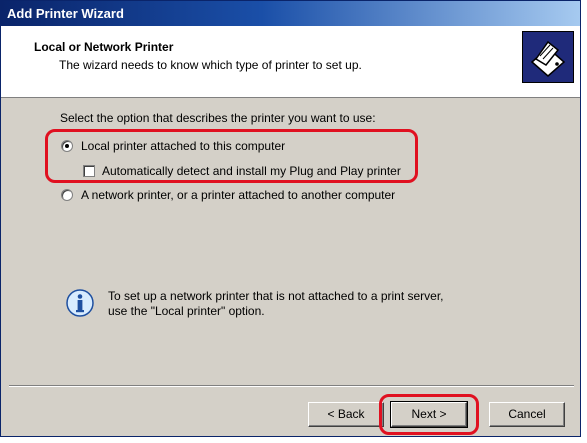 This screenshot has width=587, height=443. I want to click on back-button: < Back, so click(346, 414).